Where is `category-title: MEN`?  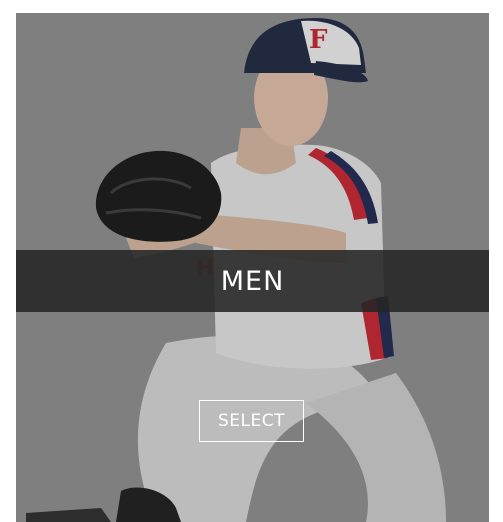 category-title: MEN is located at coordinates (252, 281).